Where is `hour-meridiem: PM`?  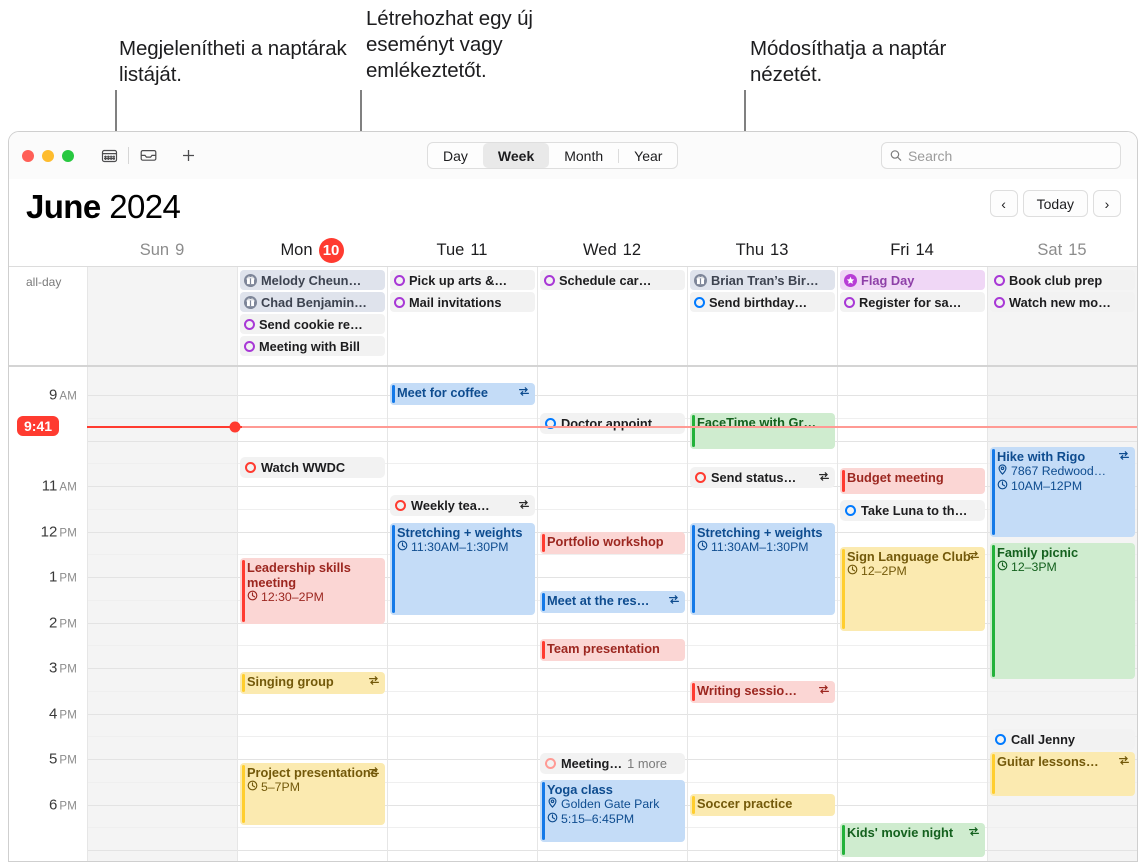 hour-meridiem: PM is located at coordinates (68, 533).